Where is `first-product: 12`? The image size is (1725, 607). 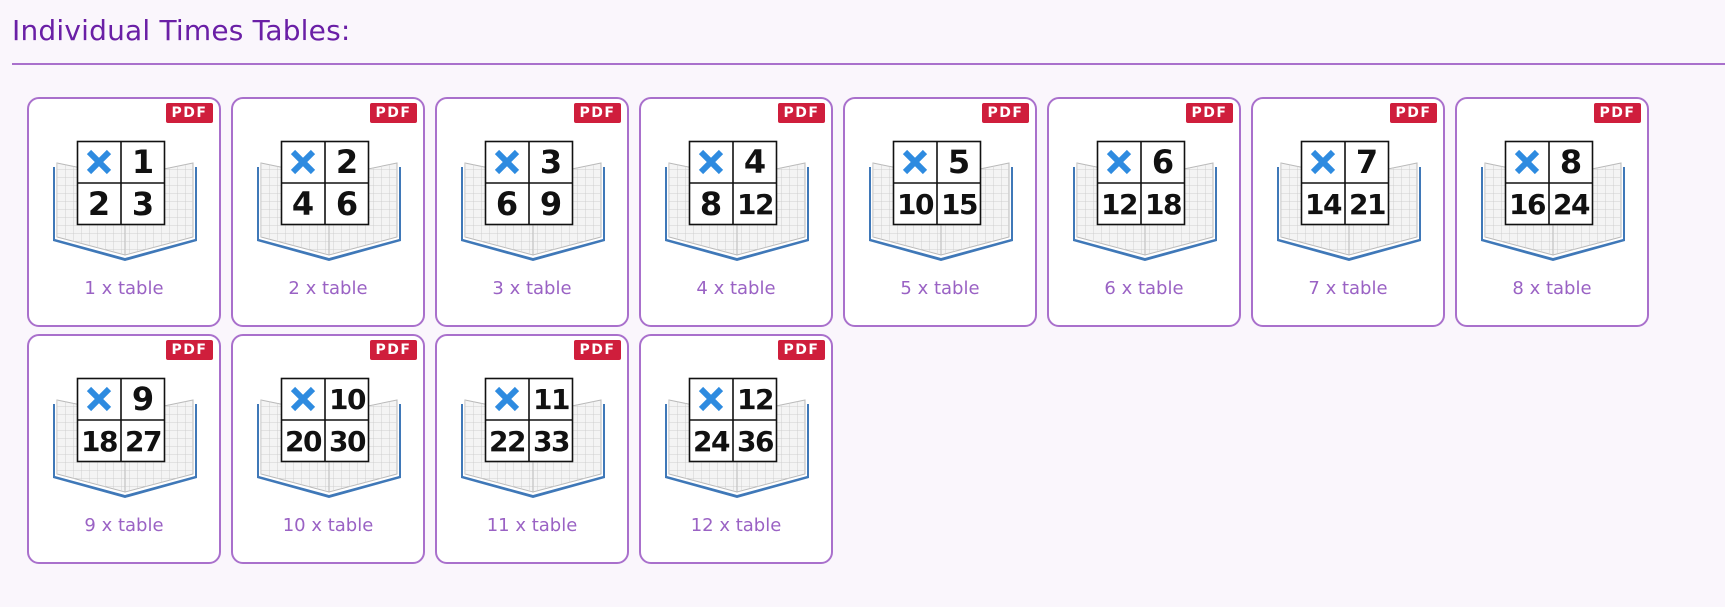
first-product: 12 is located at coordinates (1119, 204).